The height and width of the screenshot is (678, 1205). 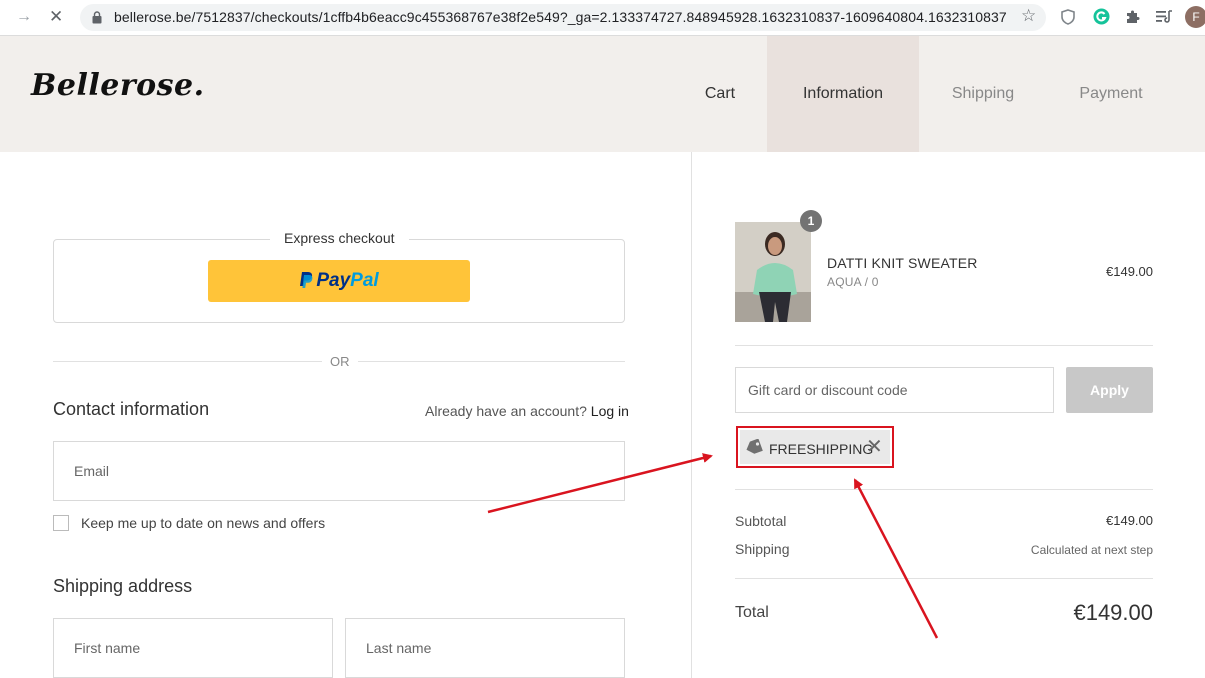 I want to click on email-input, so click(x=339, y=471).